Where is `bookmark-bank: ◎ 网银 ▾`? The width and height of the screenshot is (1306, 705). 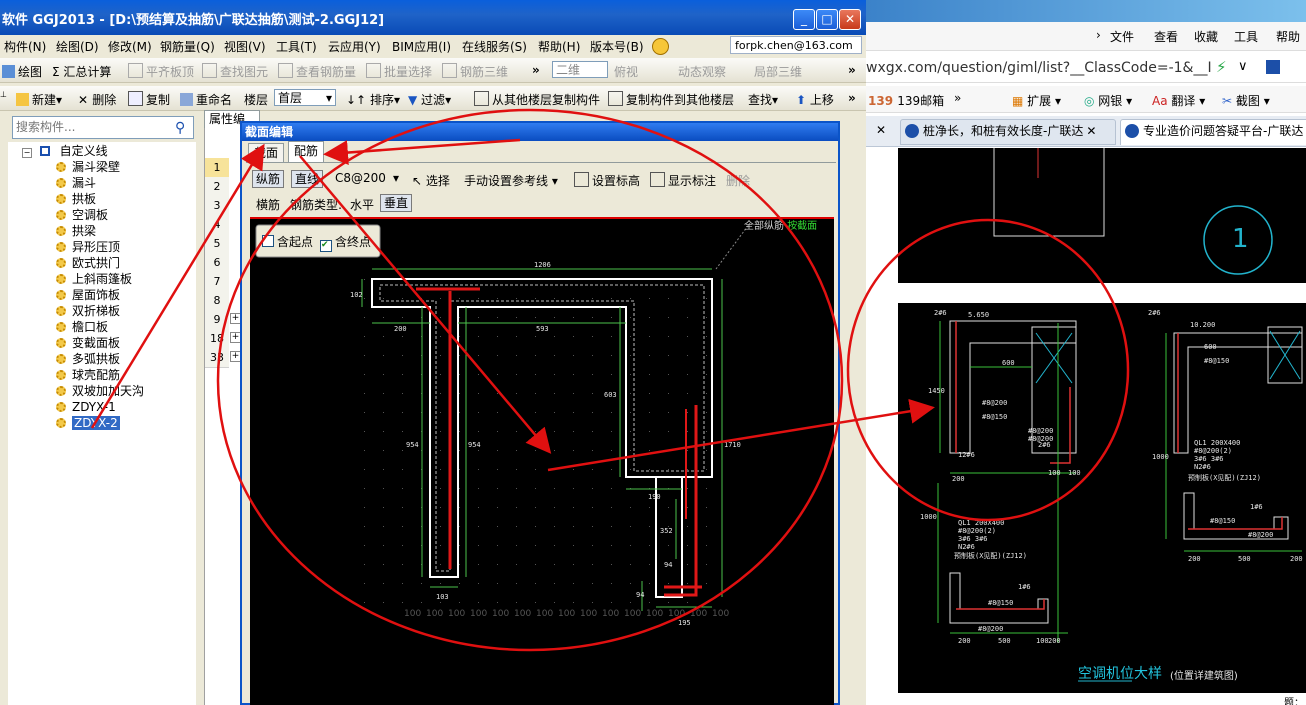
bookmark-bank: ◎ 网银 ▾ is located at coordinates (1108, 100).